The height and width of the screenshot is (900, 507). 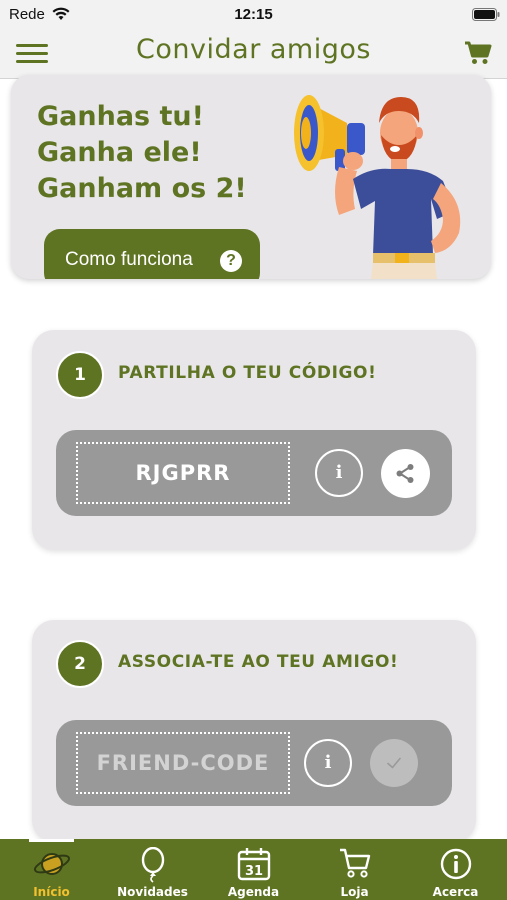 I want to click on how-it-works-label: Como funciona, so click(x=129, y=259).